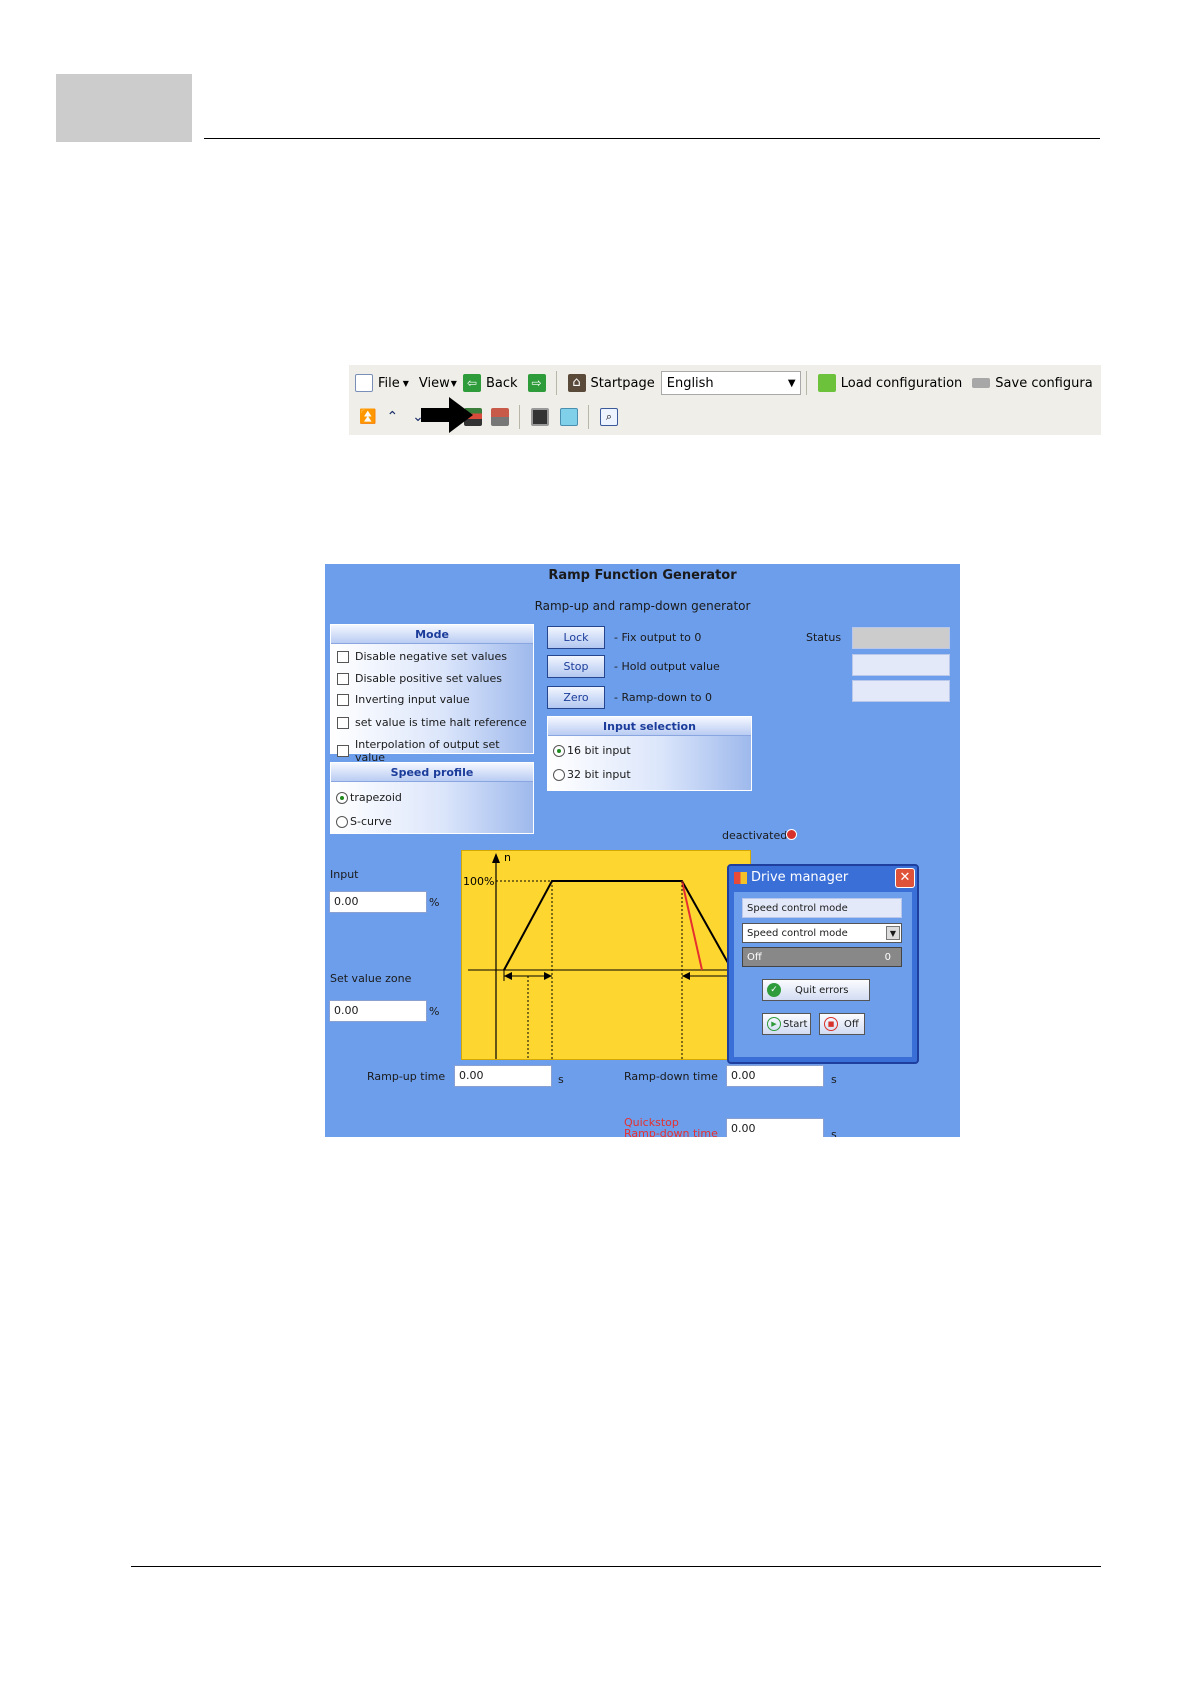  What do you see at coordinates (378, 1011) in the screenshot?
I see `set-value-zone-field: 0.00` at bounding box center [378, 1011].